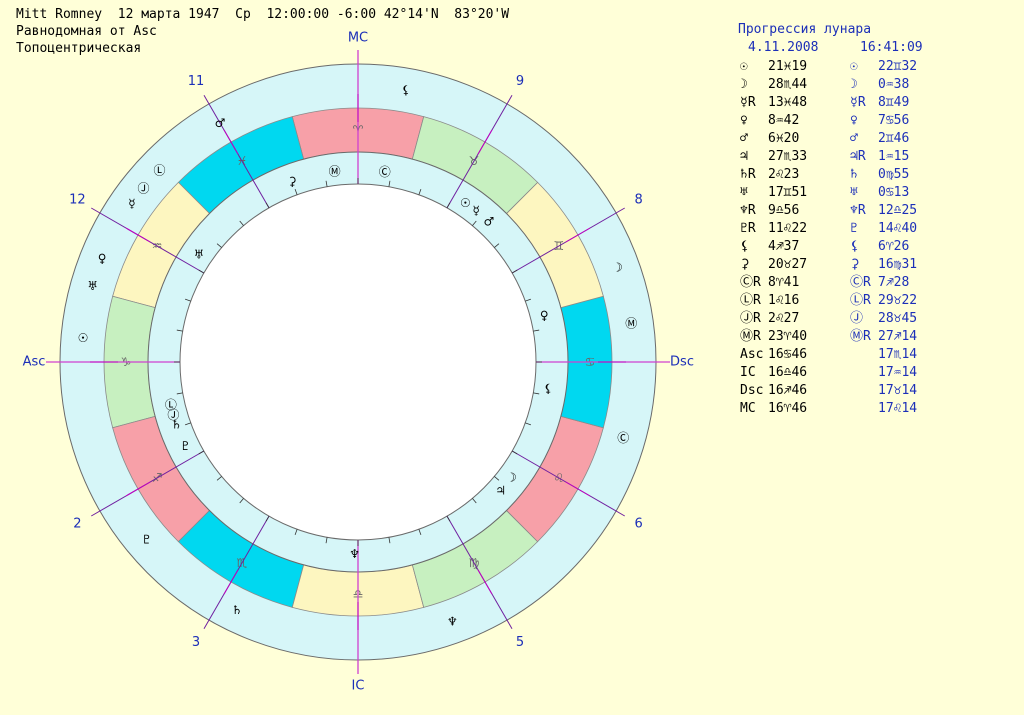 The width and height of the screenshot is (1024, 715). Describe the element at coordinates (868, 301) in the screenshot. I see `position-row: ⓁR 1♌16 ⓁR 29♉22` at that location.